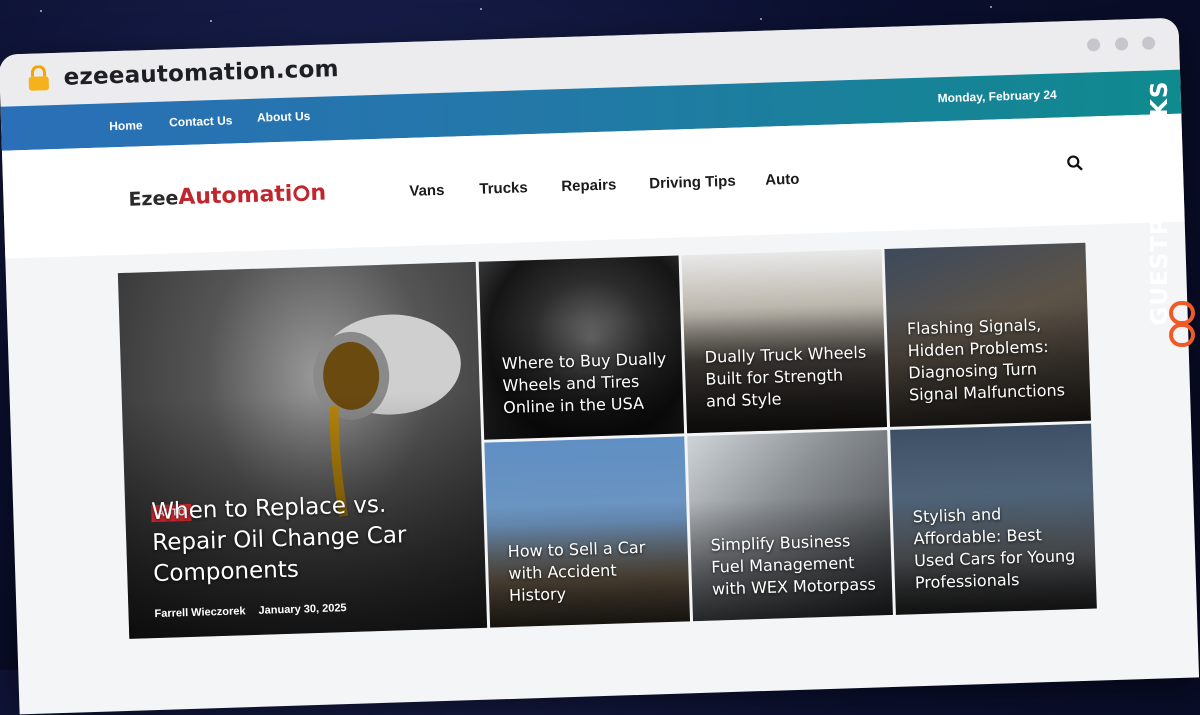 This screenshot has height=715, width=1200. What do you see at coordinates (997, 96) in the screenshot?
I see `current-date: Monday, February 24` at bounding box center [997, 96].